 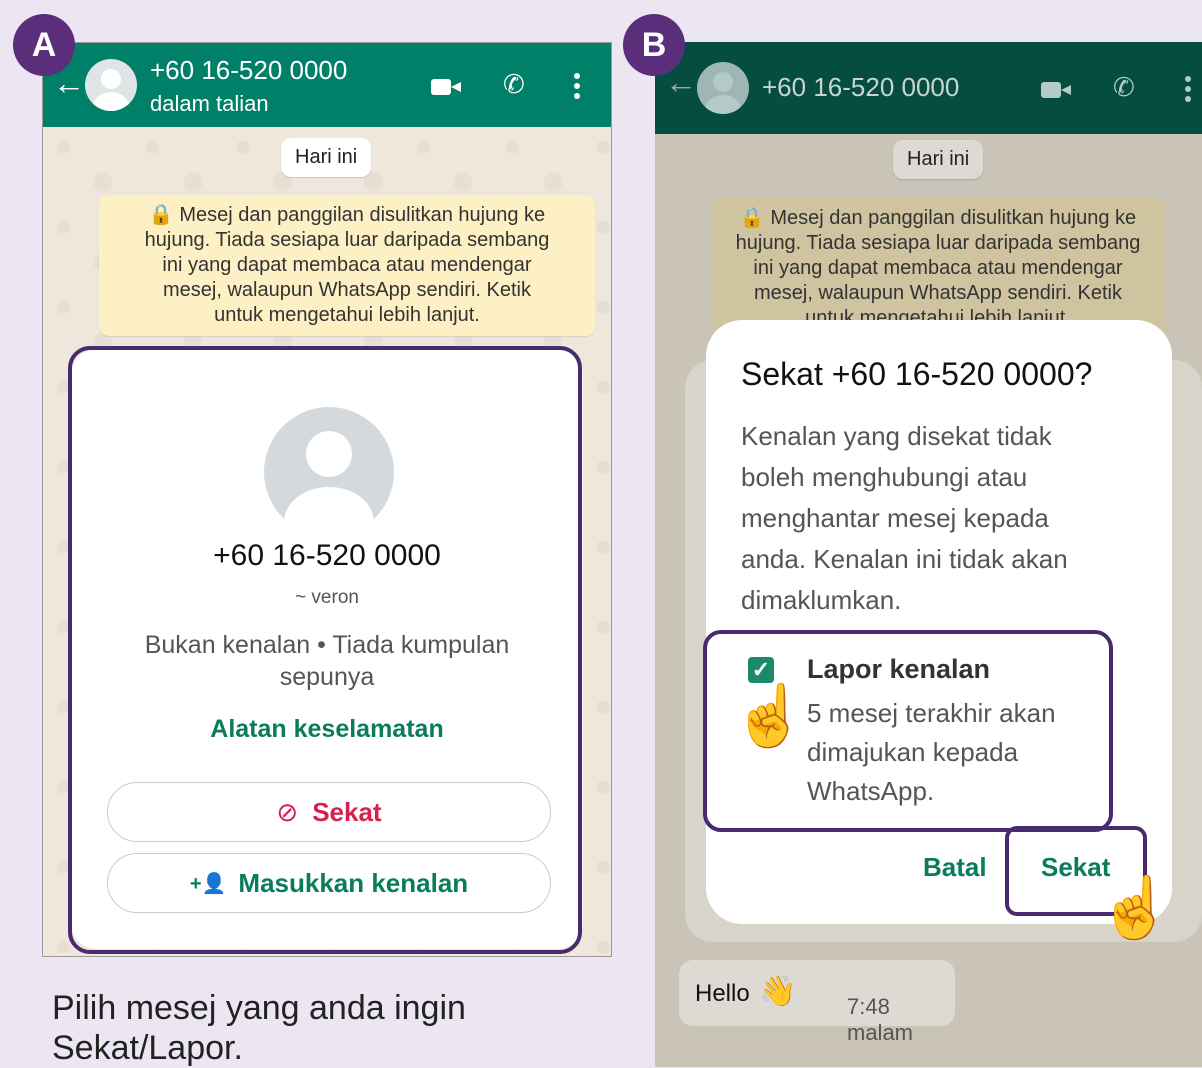 I want to click on add-contact-label: Masukkan kenalan, so click(x=353, y=882).